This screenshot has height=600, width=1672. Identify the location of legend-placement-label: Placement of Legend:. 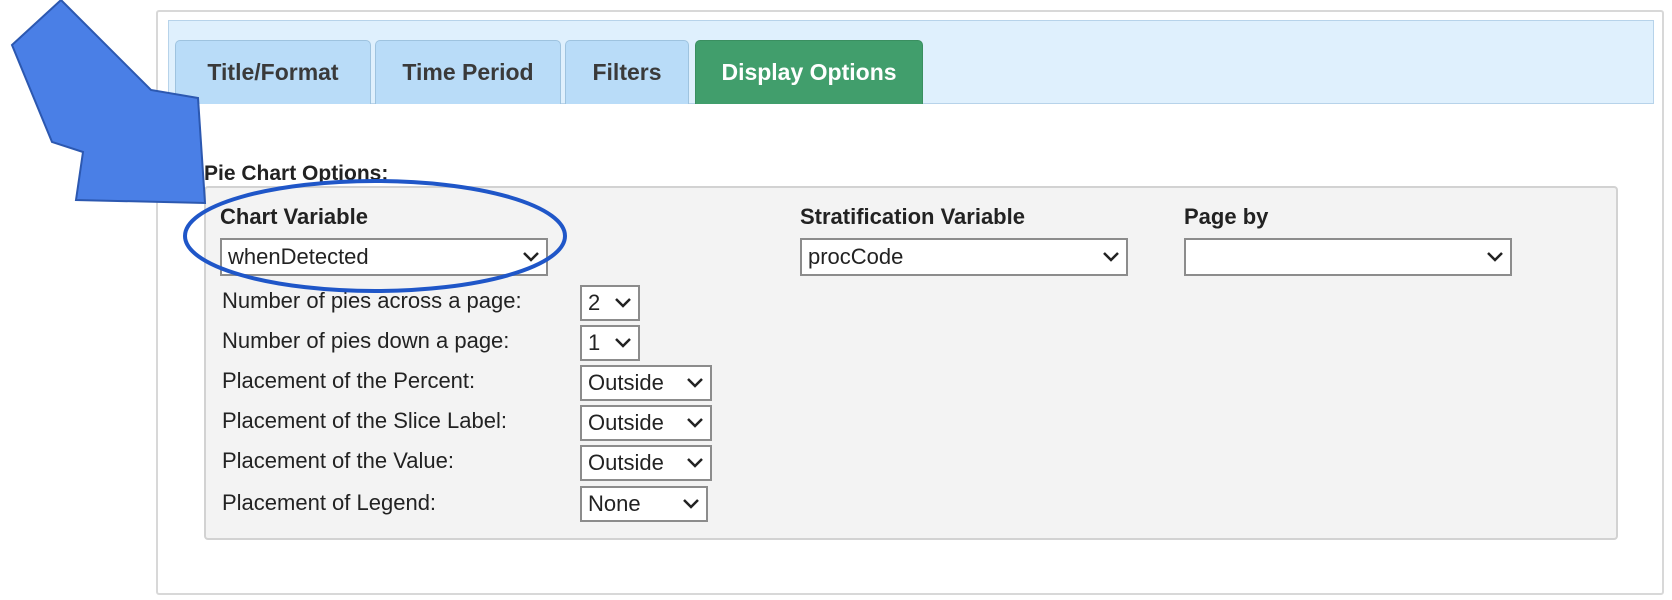
(329, 502).